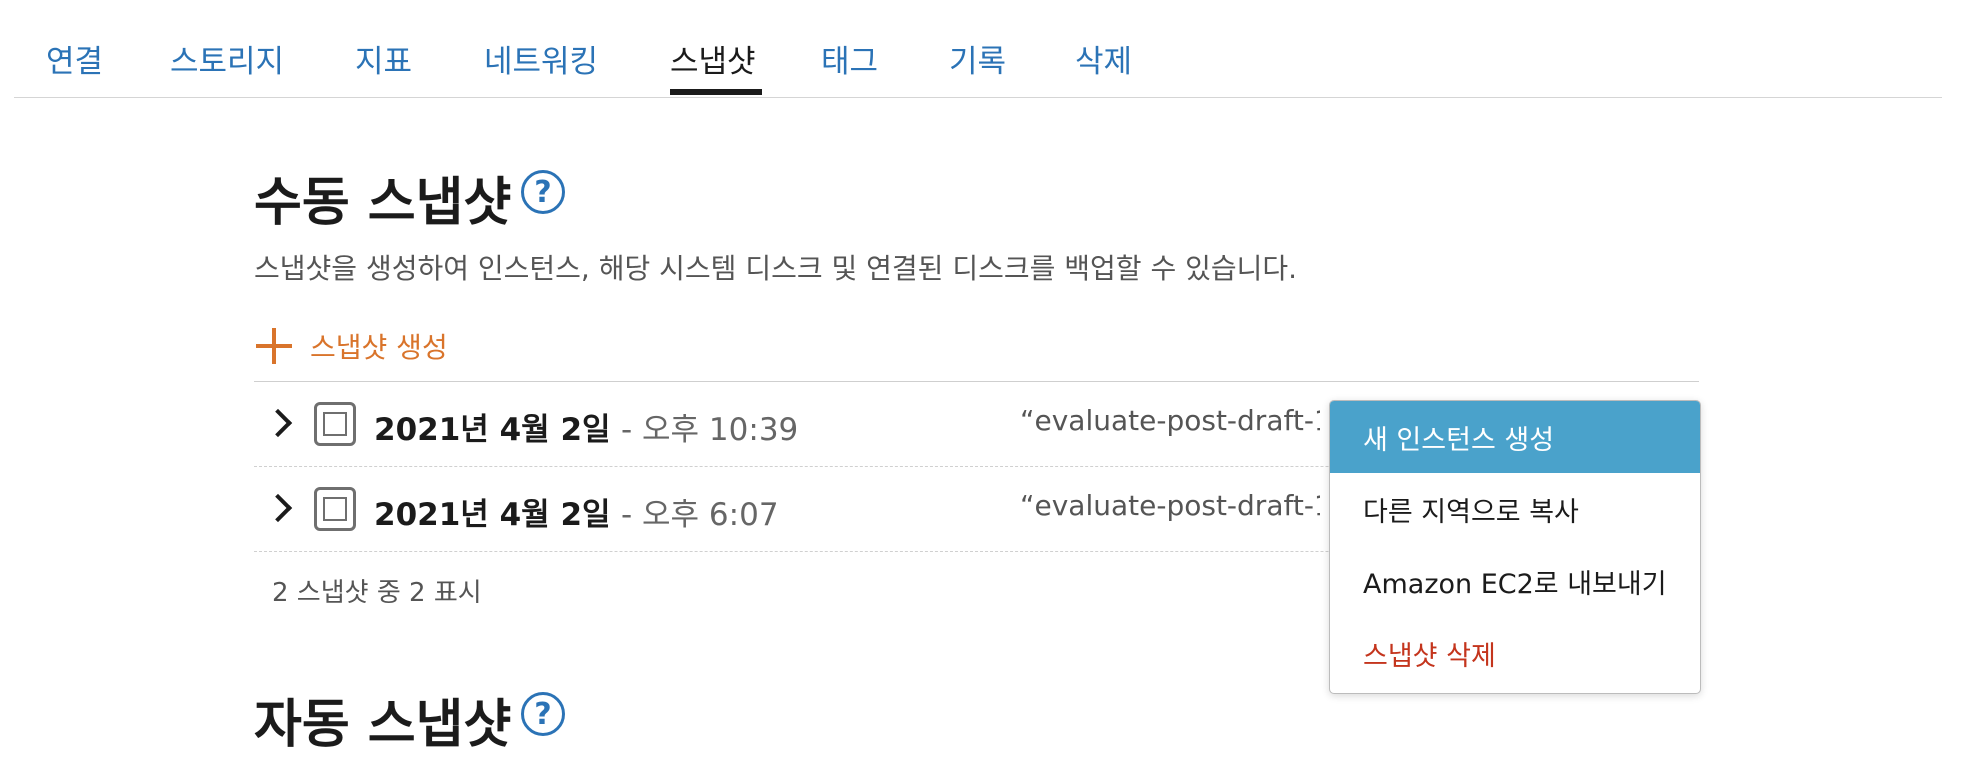  I want to click on create-snapshot-button: 스냅샷 생성, so click(351, 346).